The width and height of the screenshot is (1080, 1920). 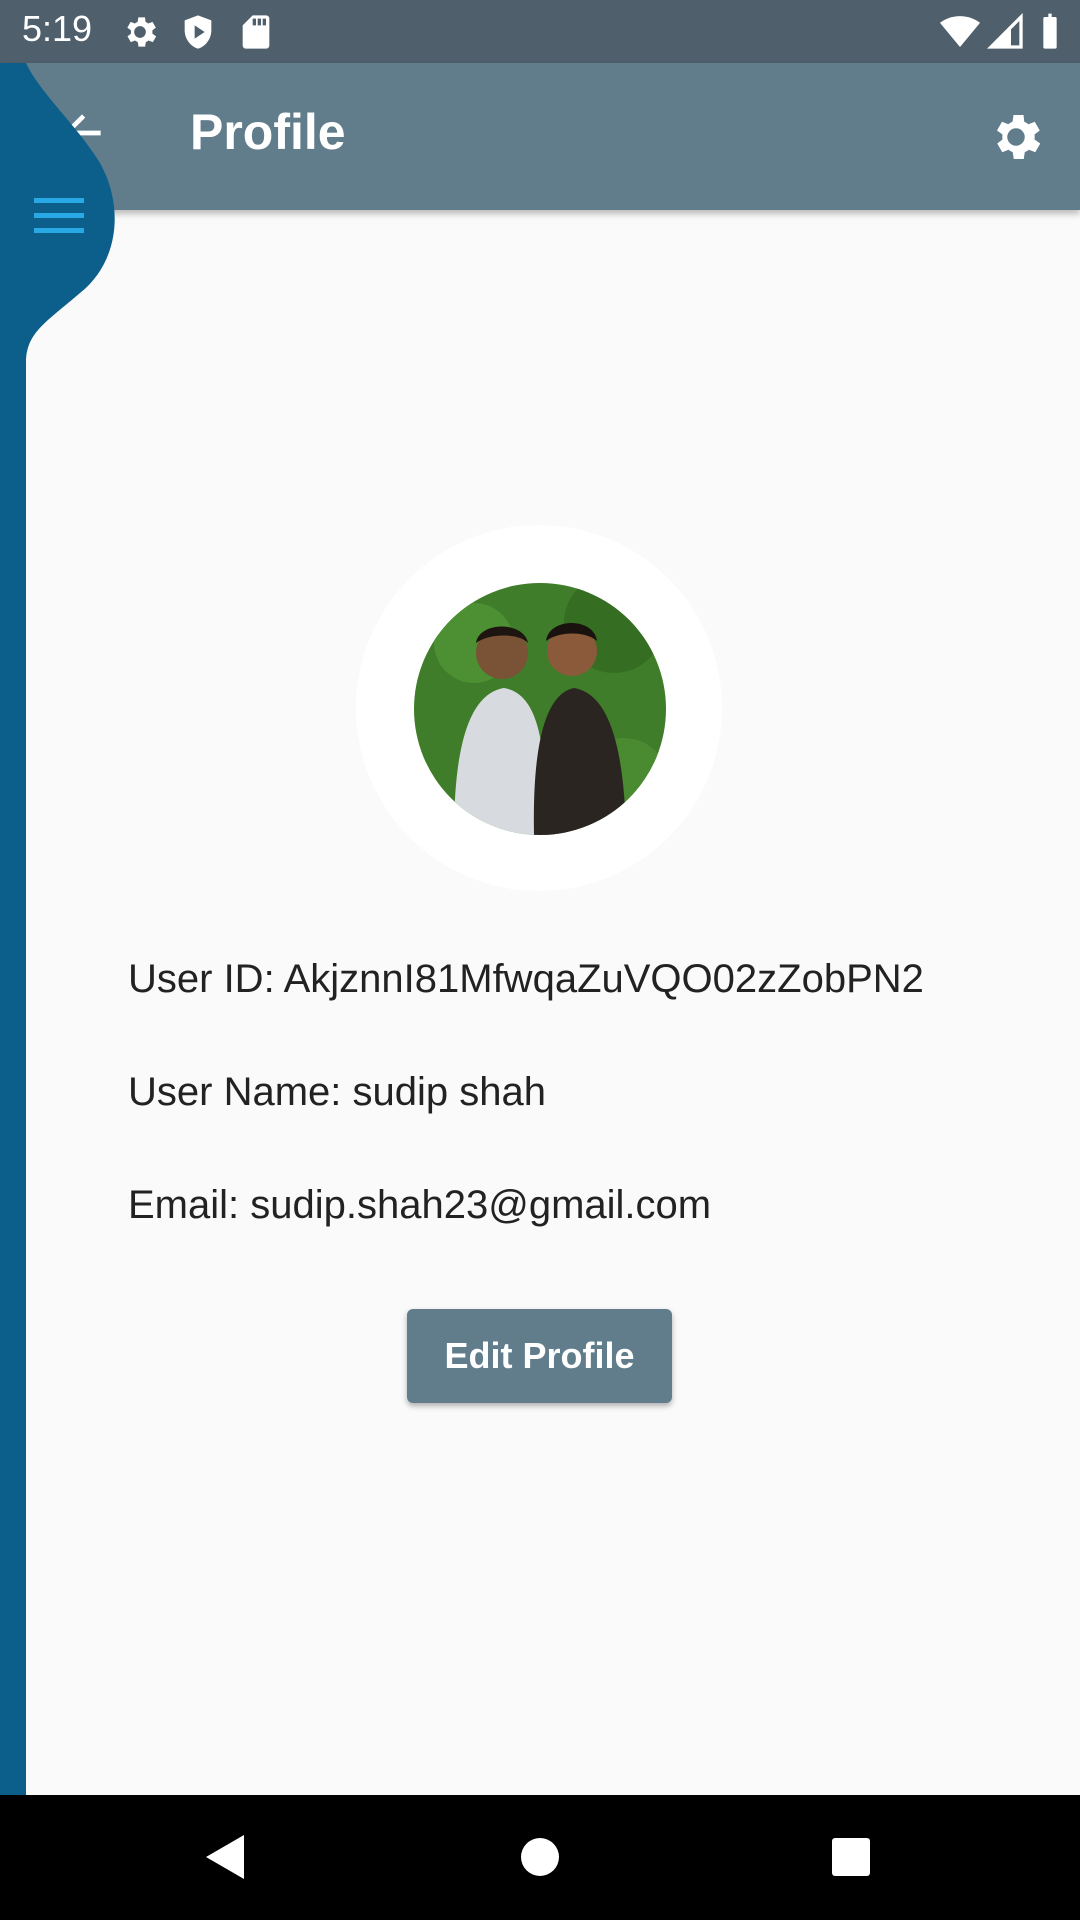 What do you see at coordinates (540, 31) in the screenshot?
I see `status-bar: 5:19` at bounding box center [540, 31].